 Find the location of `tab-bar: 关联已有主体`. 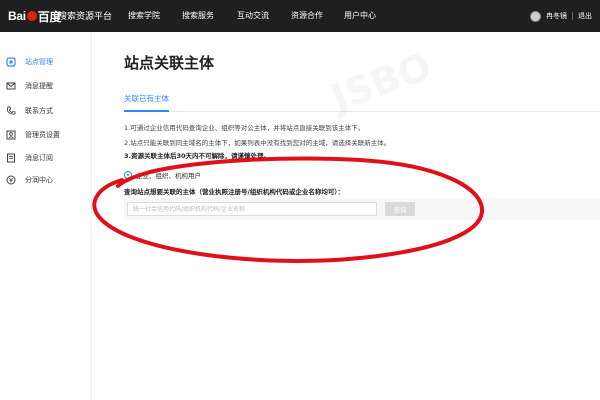

tab-bar: 关联已有主体 is located at coordinates (362, 102).